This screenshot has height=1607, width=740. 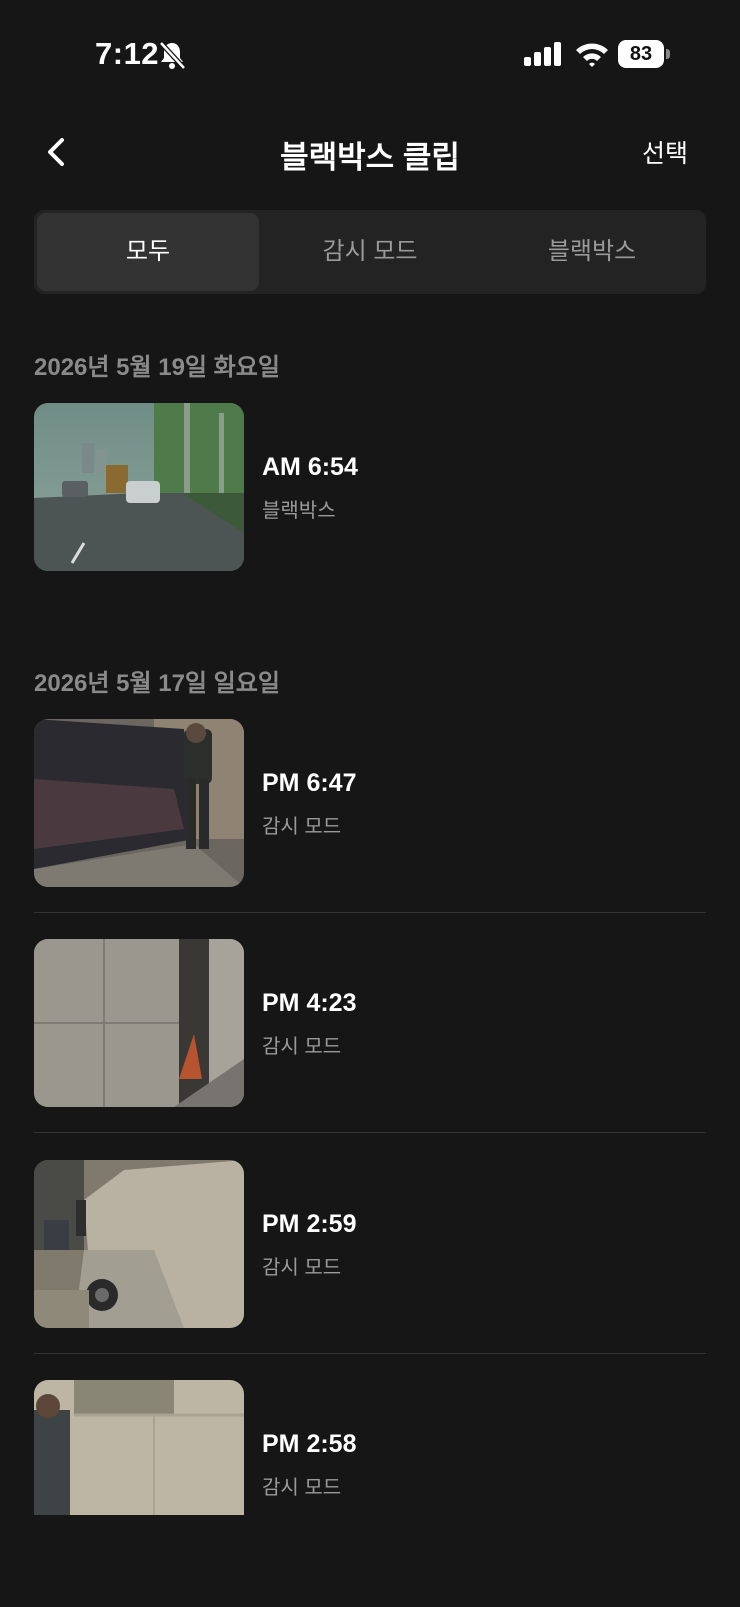 What do you see at coordinates (157, 683) in the screenshot?
I see `date-heading: 2026년 5월 17일 일요일` at bounding box center [157, 683].